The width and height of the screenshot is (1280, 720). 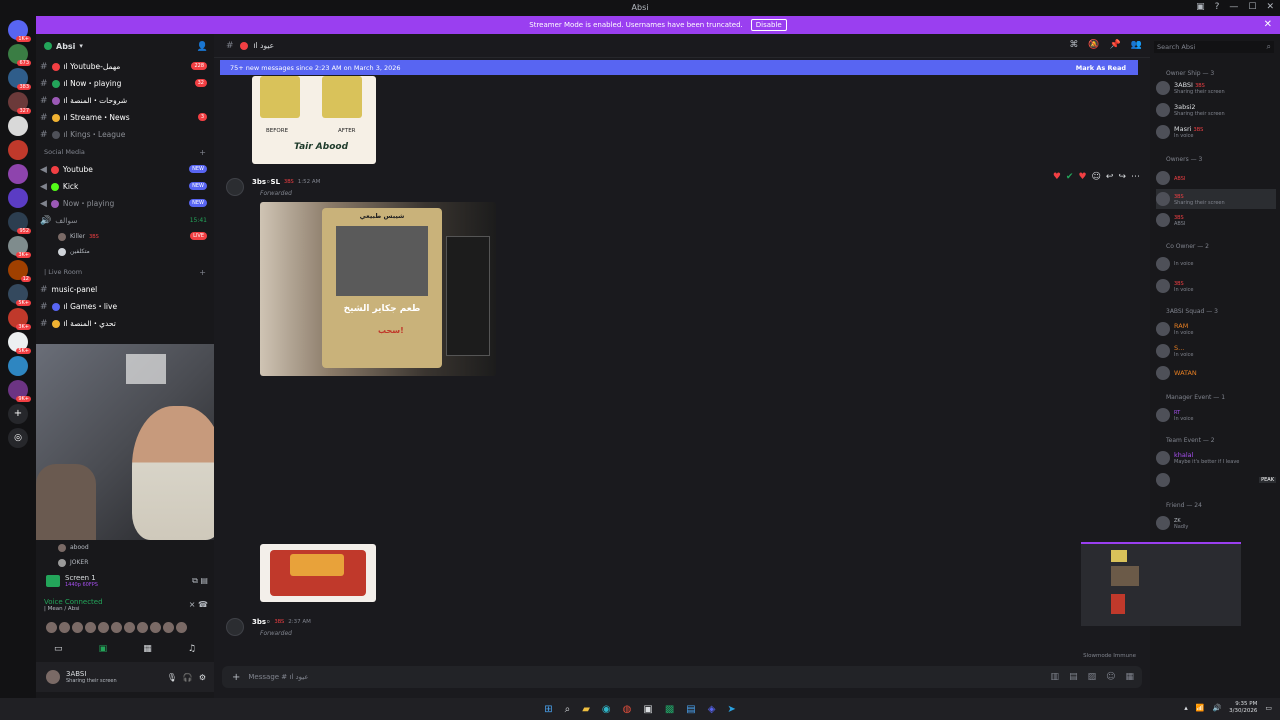 What do you see at coordinates (1216, 199) in the screenshot?
I see `member-item: 3BS Sharing their screen` at bounding box center [1216, 199].